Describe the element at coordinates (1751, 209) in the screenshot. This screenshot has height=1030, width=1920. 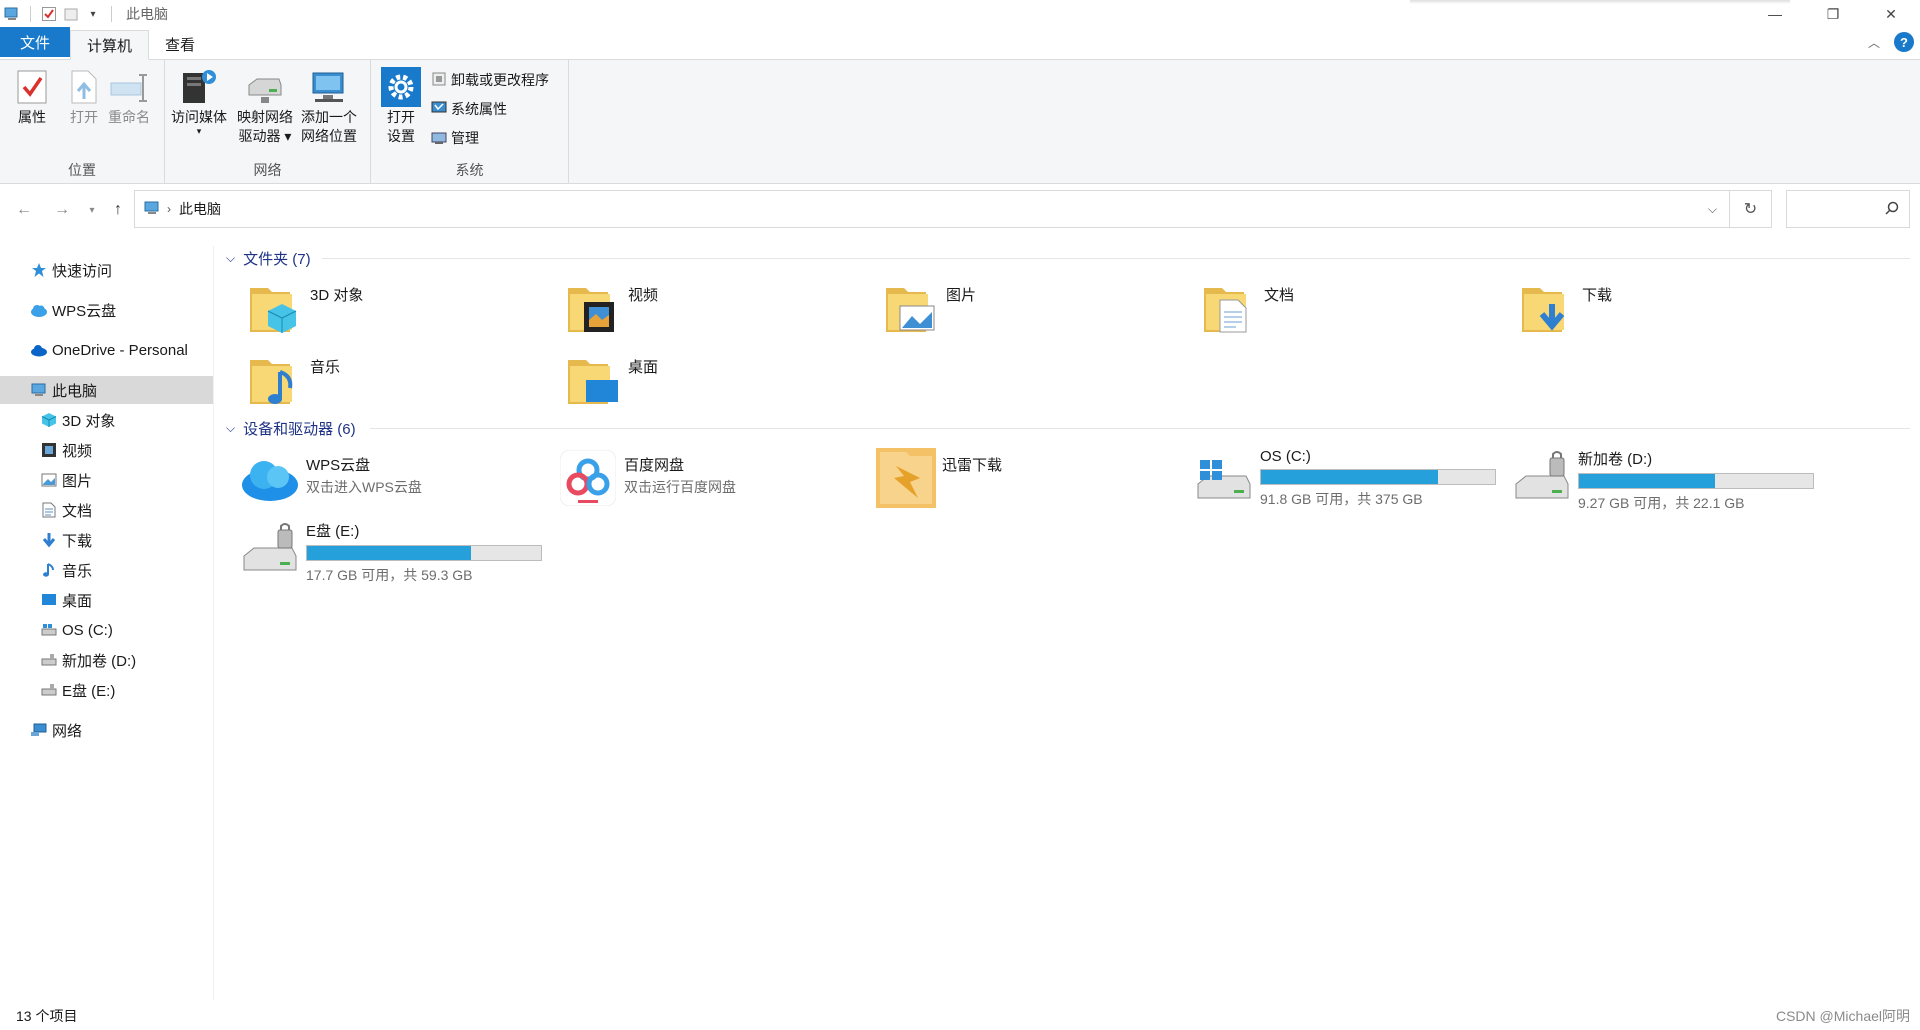
I see `refresh-icon: ↻` at that location.